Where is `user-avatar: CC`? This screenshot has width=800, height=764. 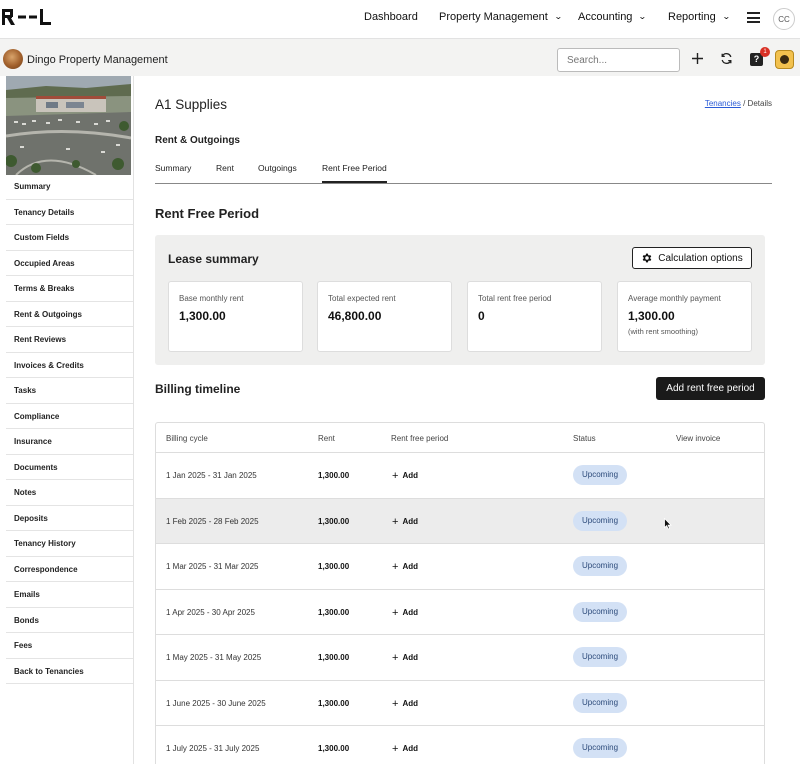 user-avatar: CC is located at coordinates (784, 19).